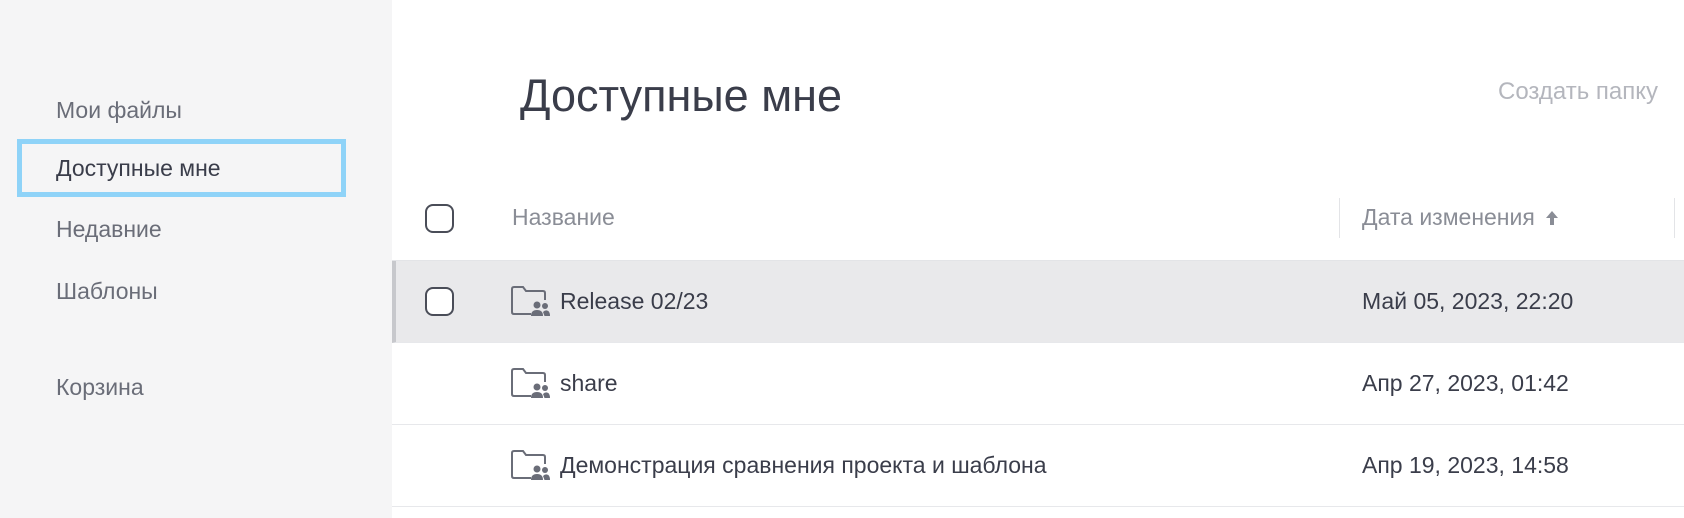  What do you see at coordinates (803, 465) in the screenshot?
I see `row-name: Демонстрация сравнения проекта и шаблона` at bounding box center [803, 465].